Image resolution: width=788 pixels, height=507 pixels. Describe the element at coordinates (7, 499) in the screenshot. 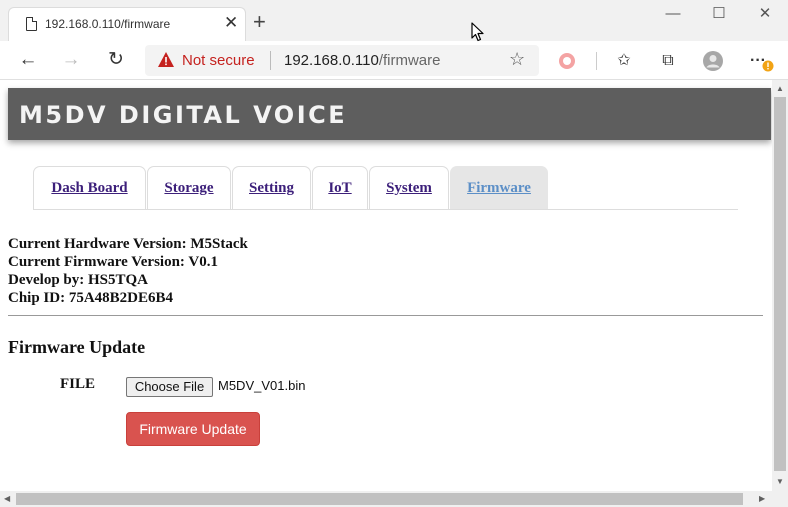

I see `scroll-left-arrow-icon: ◀` at that location.